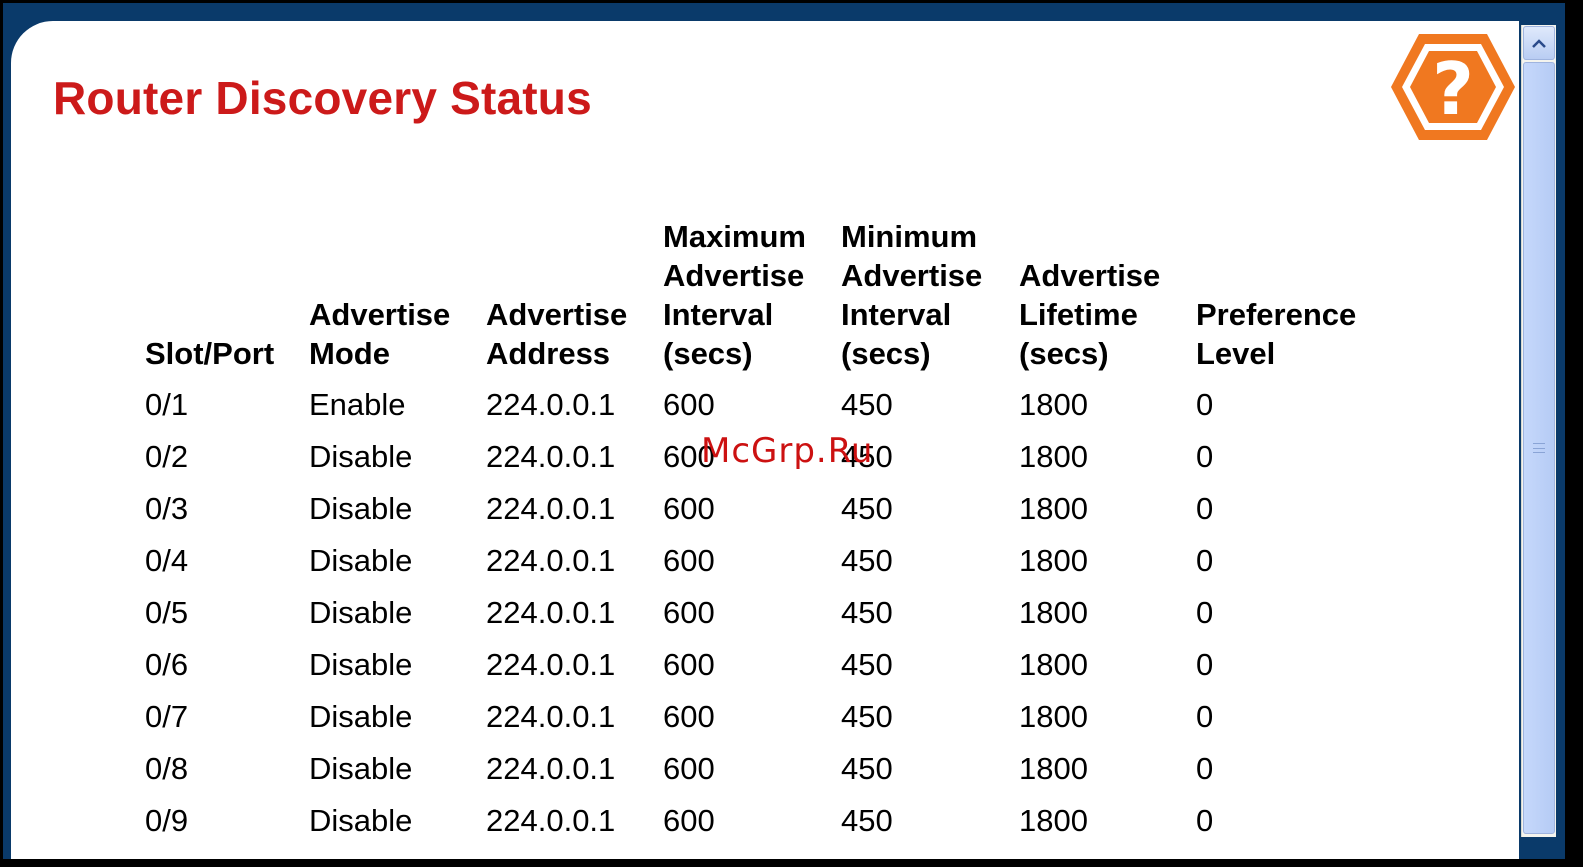 This screenshot has width=1583, height=867. I want to click on cell-slot-port: 0/7, so click(167, 716).